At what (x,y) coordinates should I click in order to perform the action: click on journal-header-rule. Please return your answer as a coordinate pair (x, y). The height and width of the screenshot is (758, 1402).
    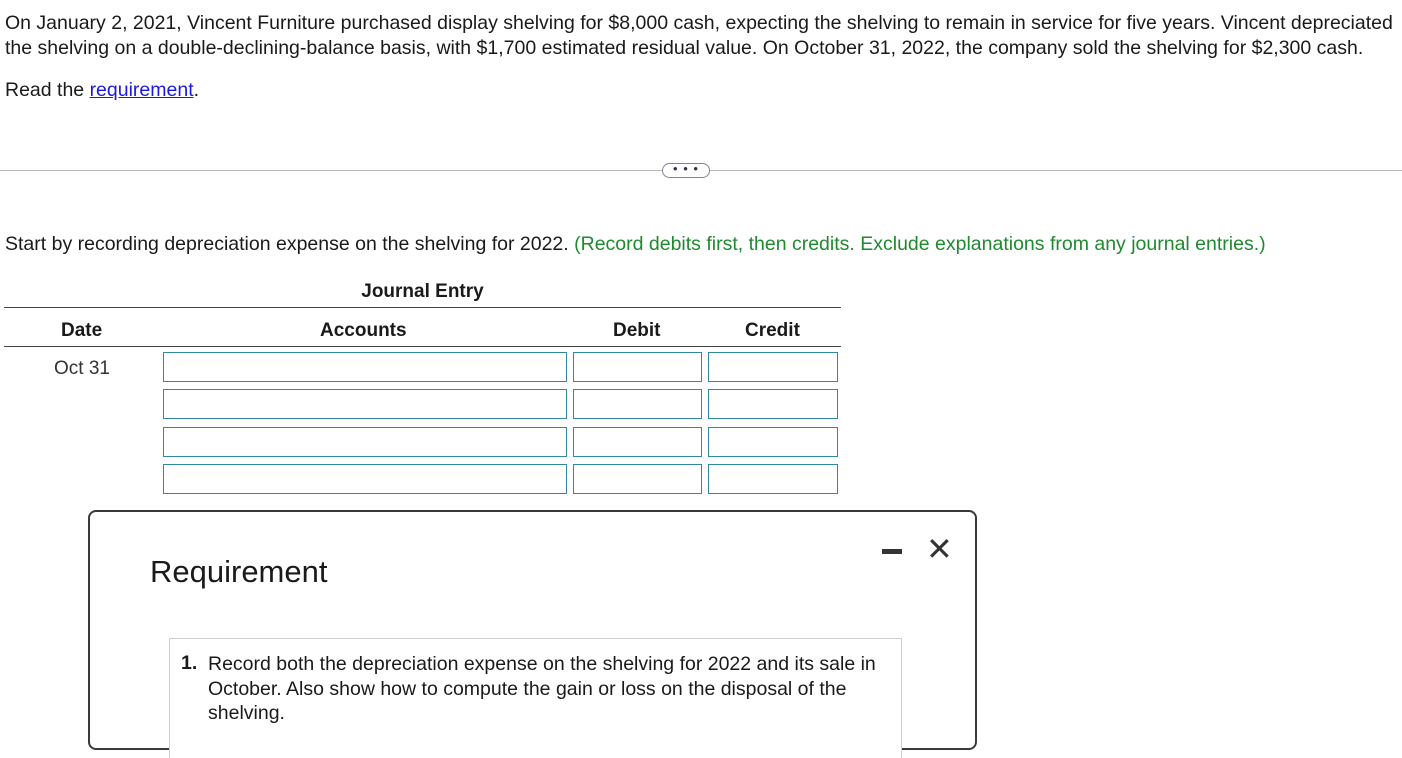
    Looking at the image, I should click on (422, 346).